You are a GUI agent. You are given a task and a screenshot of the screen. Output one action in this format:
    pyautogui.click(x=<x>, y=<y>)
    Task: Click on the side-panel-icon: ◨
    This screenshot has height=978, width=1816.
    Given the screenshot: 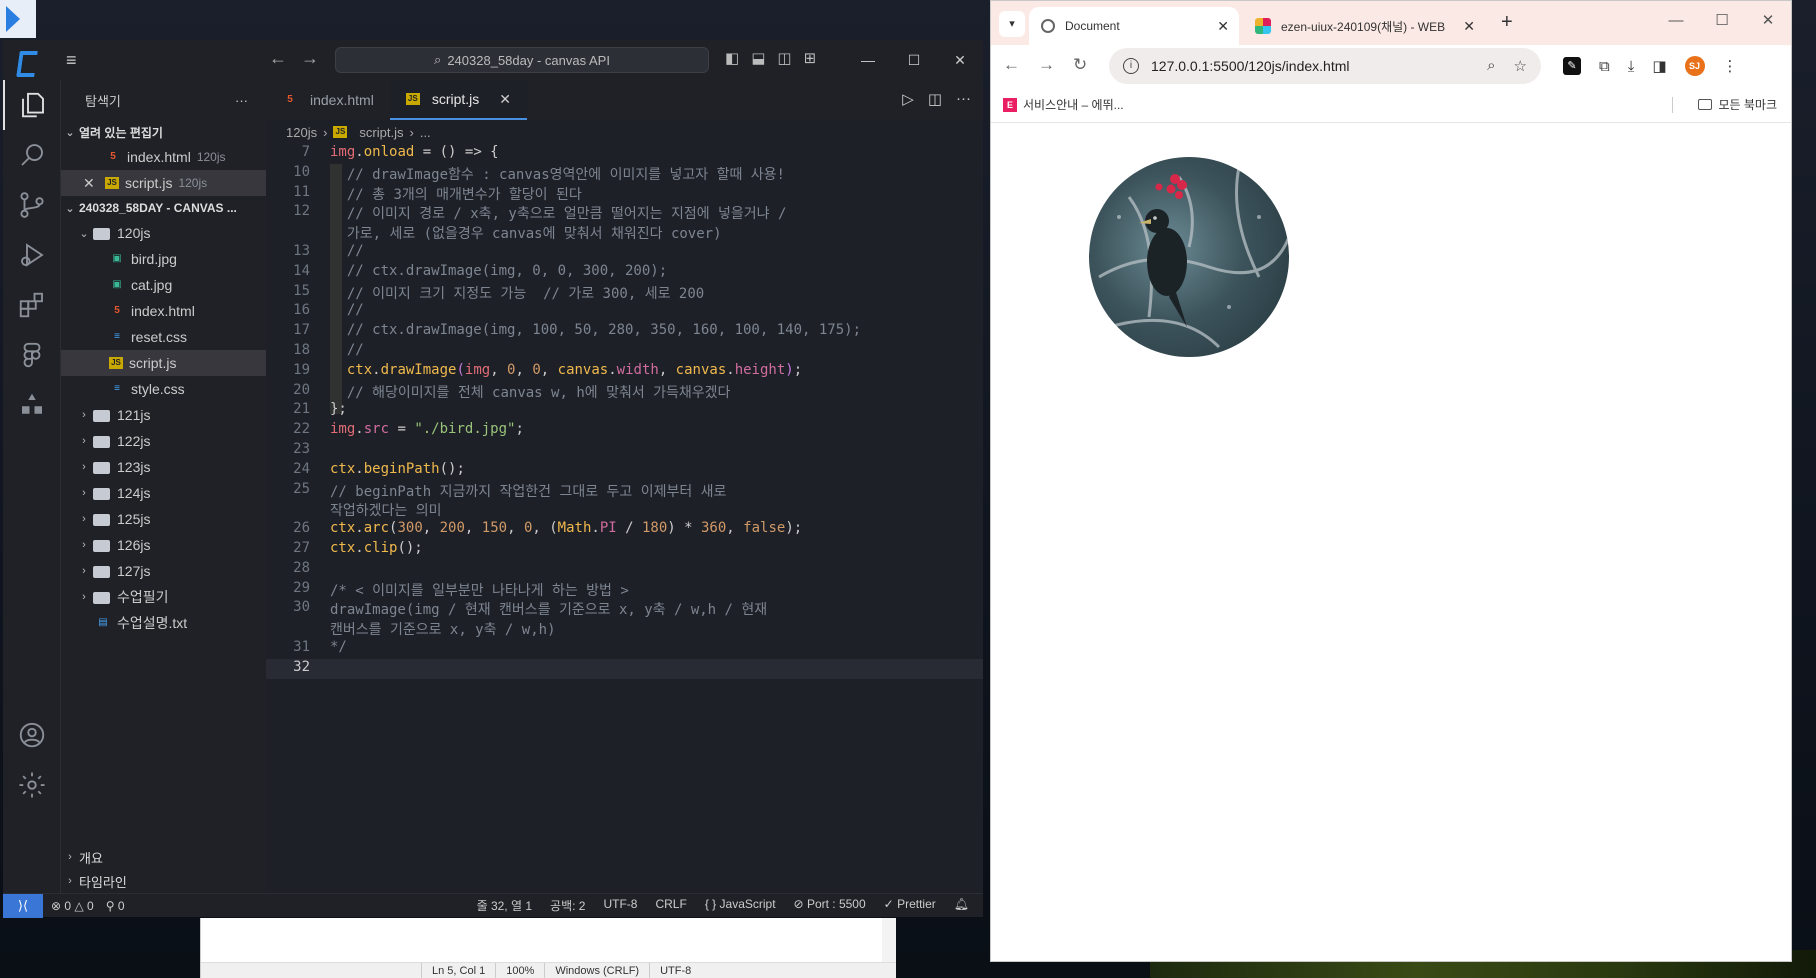 What is the action you would take?
    pyautogui.click(x=1659, y=66)
    